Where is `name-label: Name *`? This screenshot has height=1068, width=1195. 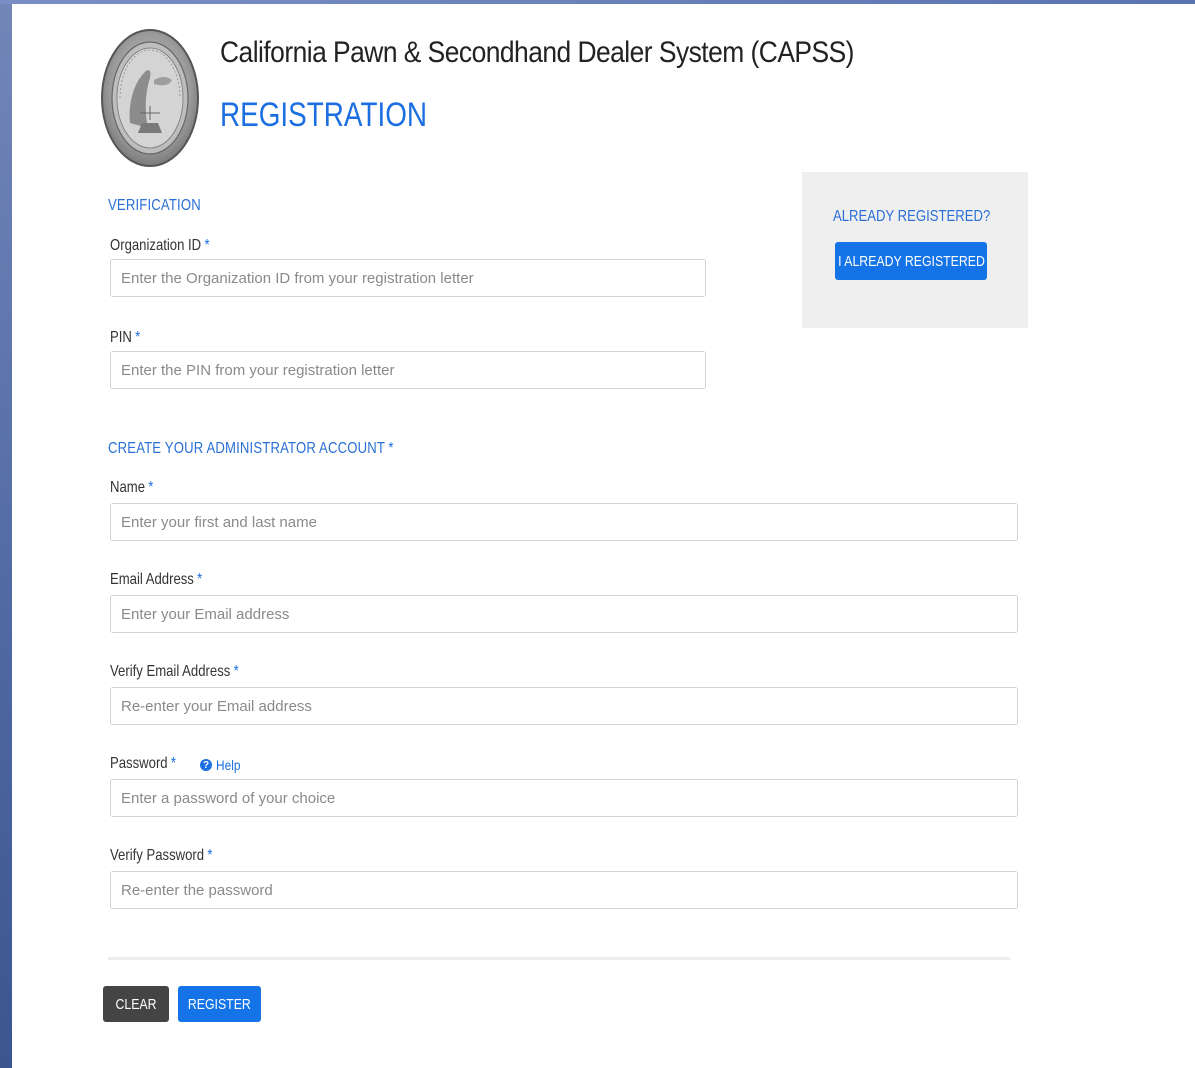 name-label: Name * is located at coordinates (132, 487).